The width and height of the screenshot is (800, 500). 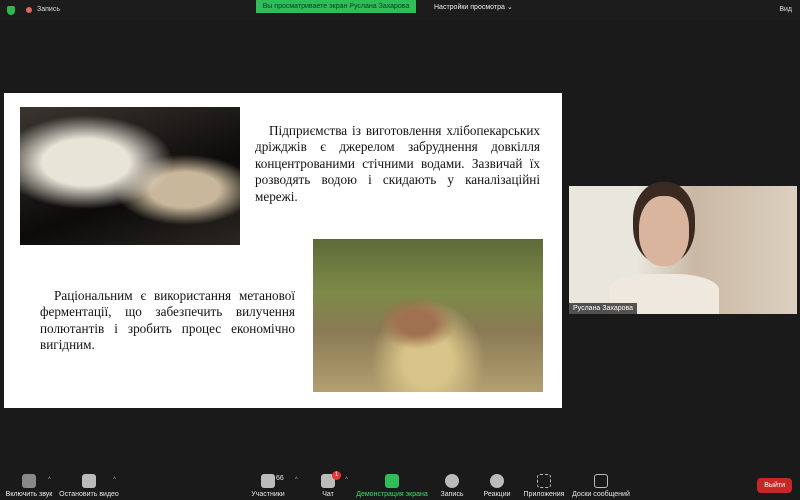 What do you see at coordinates (336, 475) in the screenshot?
I see `chat-badge: 1` at bounding box center [336, 475].